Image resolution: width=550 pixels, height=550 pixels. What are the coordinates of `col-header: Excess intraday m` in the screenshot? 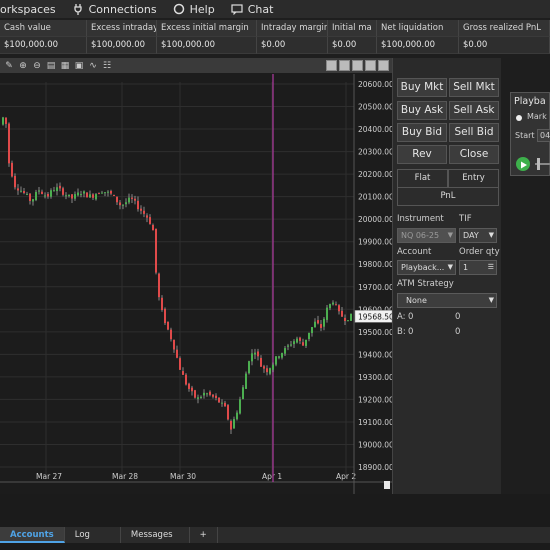 It's located at (122, 28).